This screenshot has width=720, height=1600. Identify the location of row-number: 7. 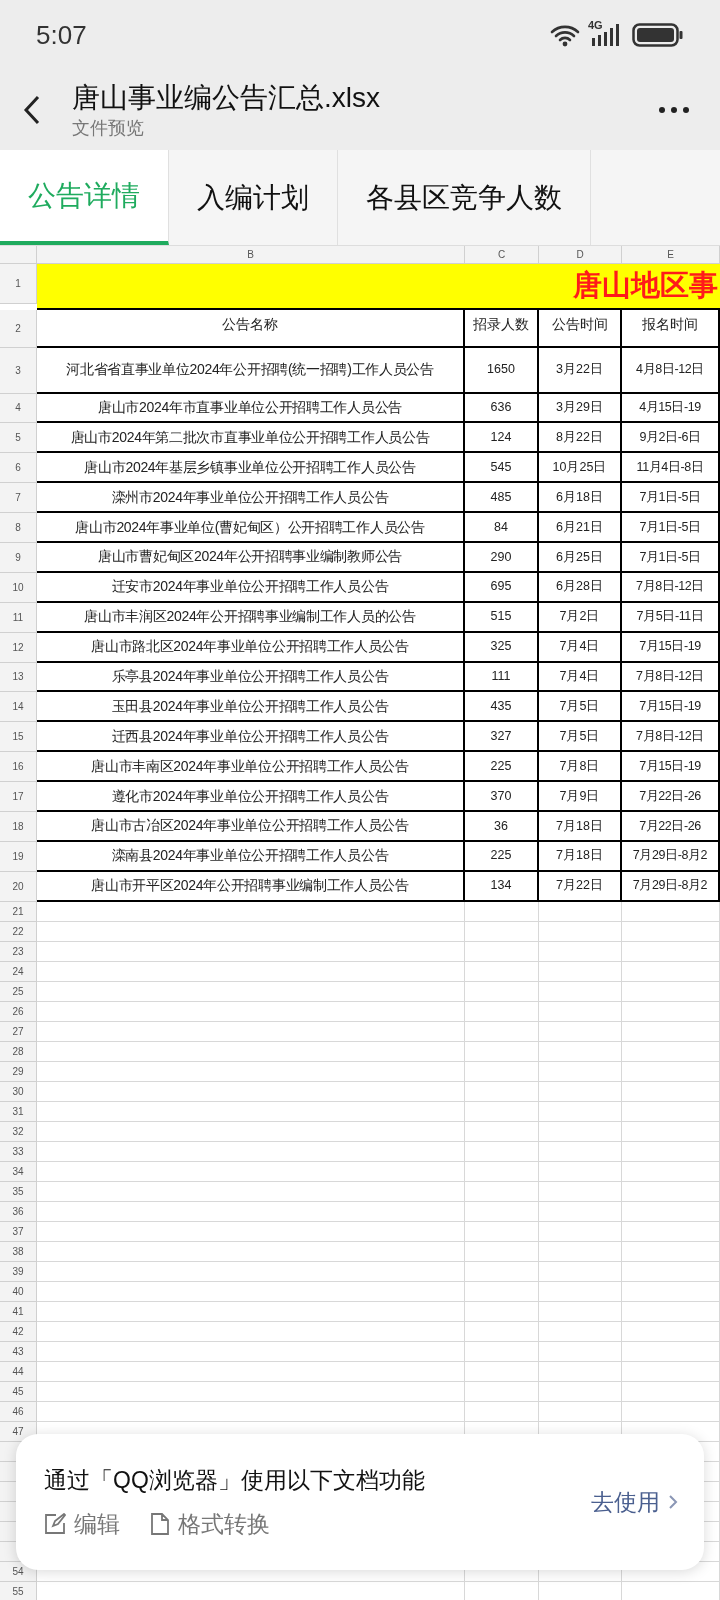
(18, 498).